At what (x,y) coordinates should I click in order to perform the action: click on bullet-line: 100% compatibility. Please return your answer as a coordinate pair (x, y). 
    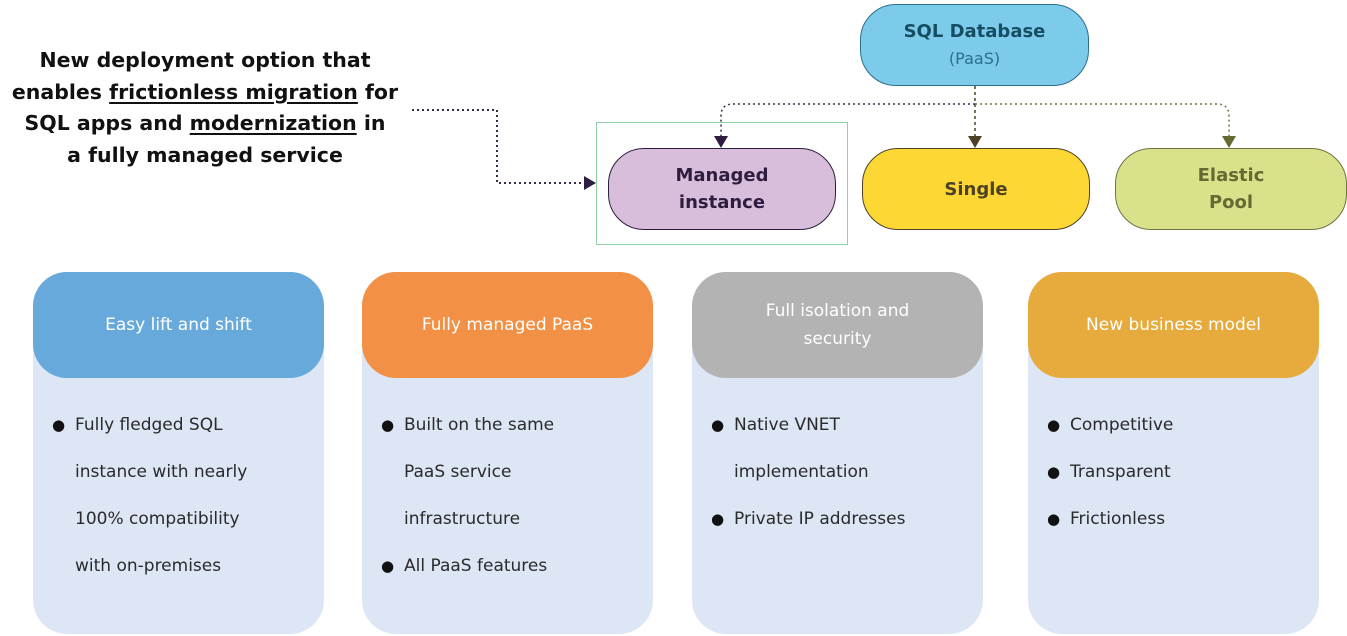
    Looking at the image, I should click on (161, 519).